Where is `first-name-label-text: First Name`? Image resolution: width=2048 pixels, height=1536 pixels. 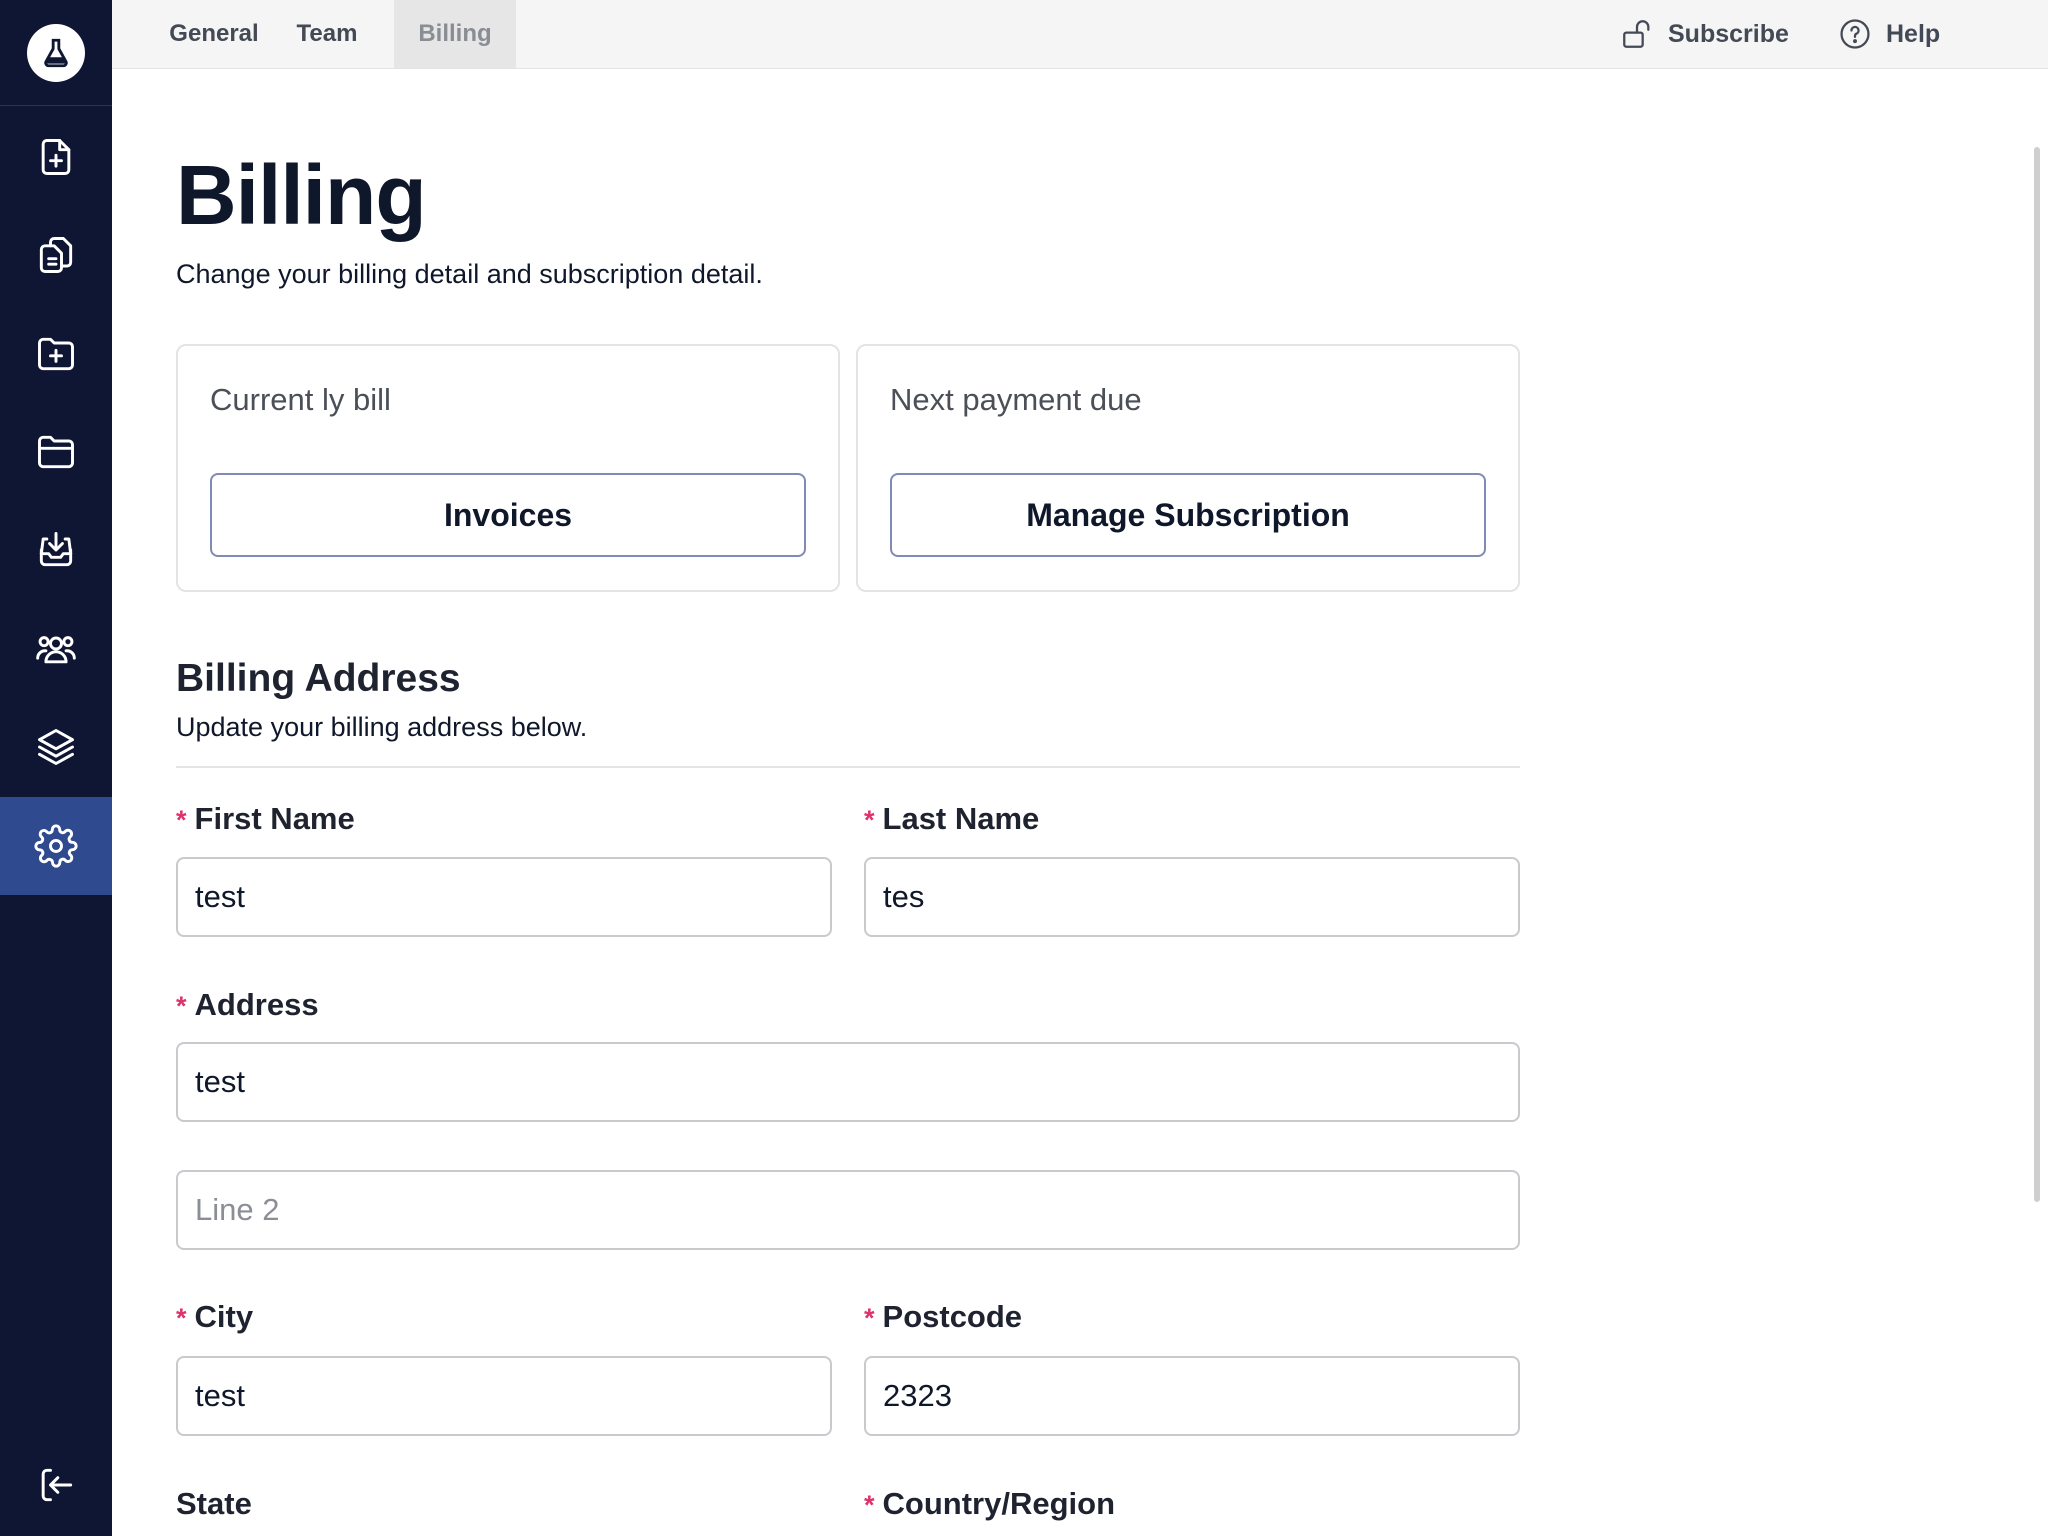
first-name-label-text: First Name is located at coordinates (274, 818).